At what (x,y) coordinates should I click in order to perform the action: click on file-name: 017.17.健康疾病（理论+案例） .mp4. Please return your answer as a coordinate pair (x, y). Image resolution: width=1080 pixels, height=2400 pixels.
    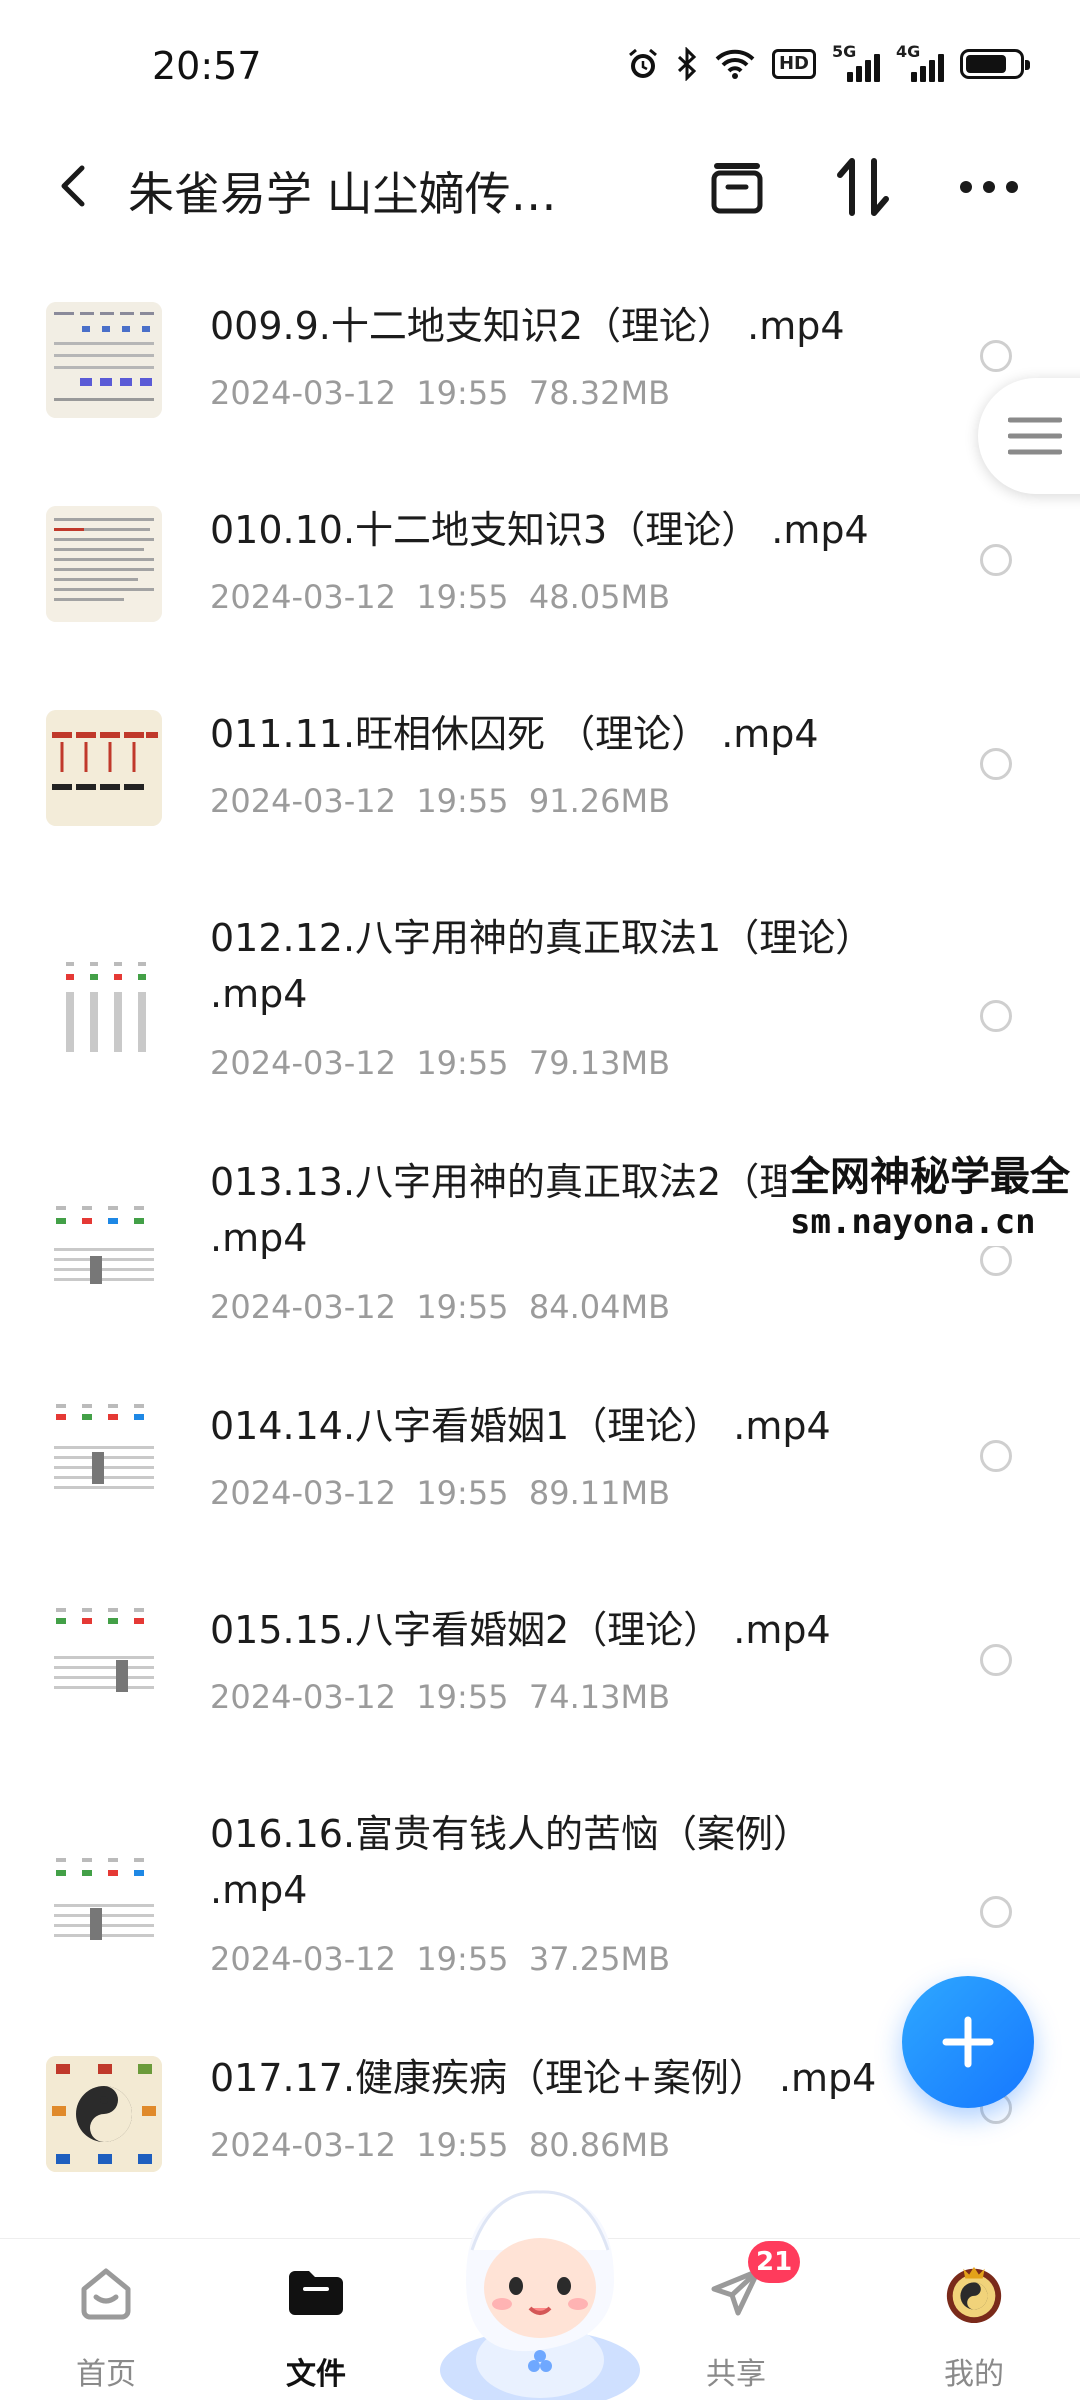
    Looking at the image, I should click on (543, 2078).